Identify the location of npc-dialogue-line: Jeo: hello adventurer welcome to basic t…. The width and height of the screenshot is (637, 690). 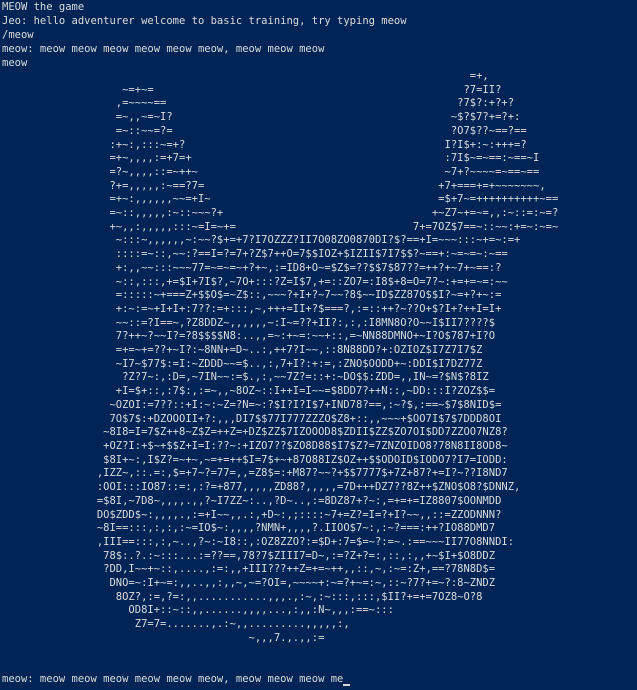
(204, 21).